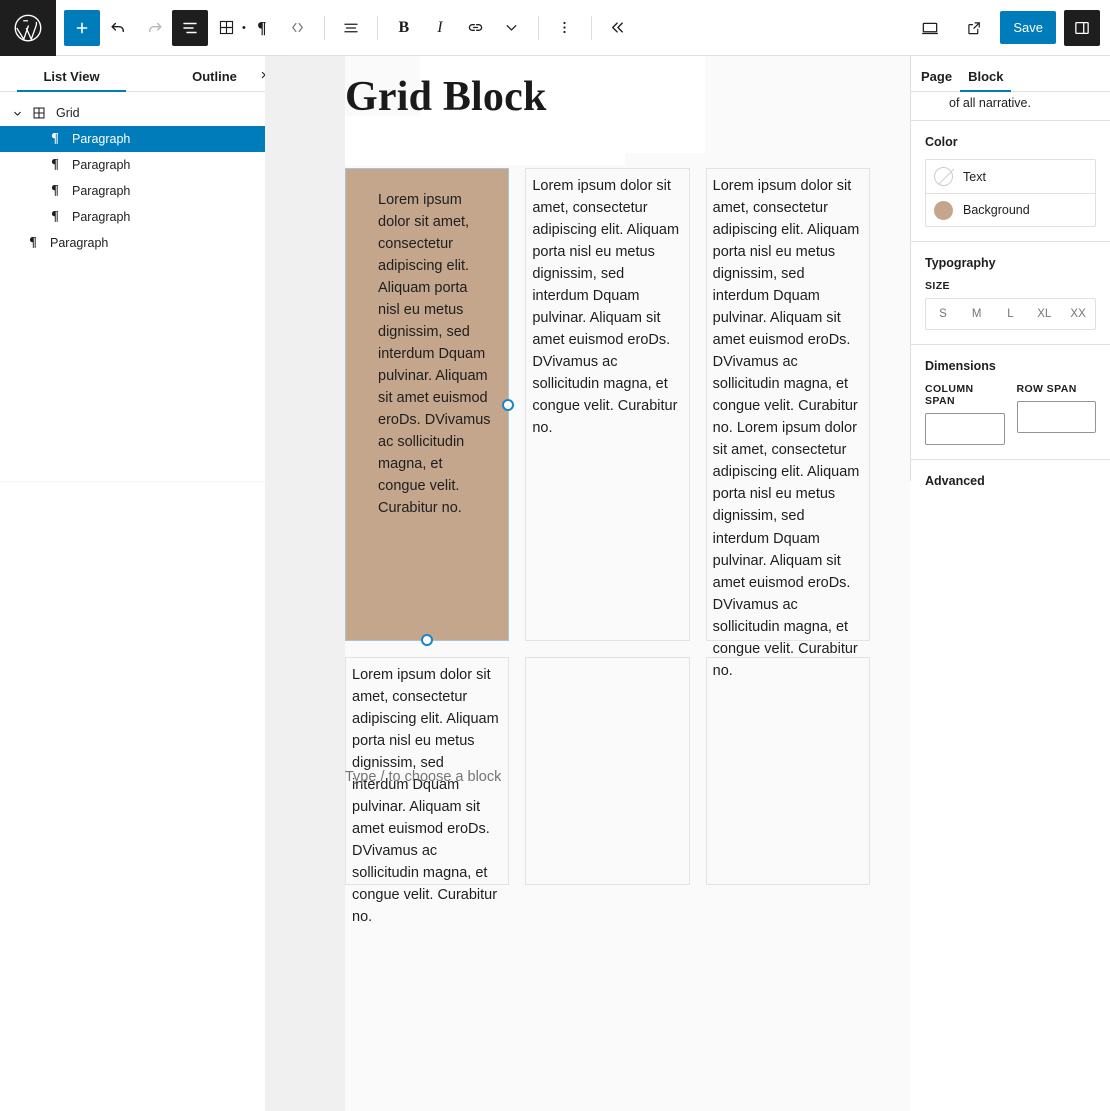 The width and height of the screenshot is (1110, 1111). What do you see at coordinates (143, 113) in the screenshot?
I see `list-item-grid: Grid` at bounding box center [143, 113].